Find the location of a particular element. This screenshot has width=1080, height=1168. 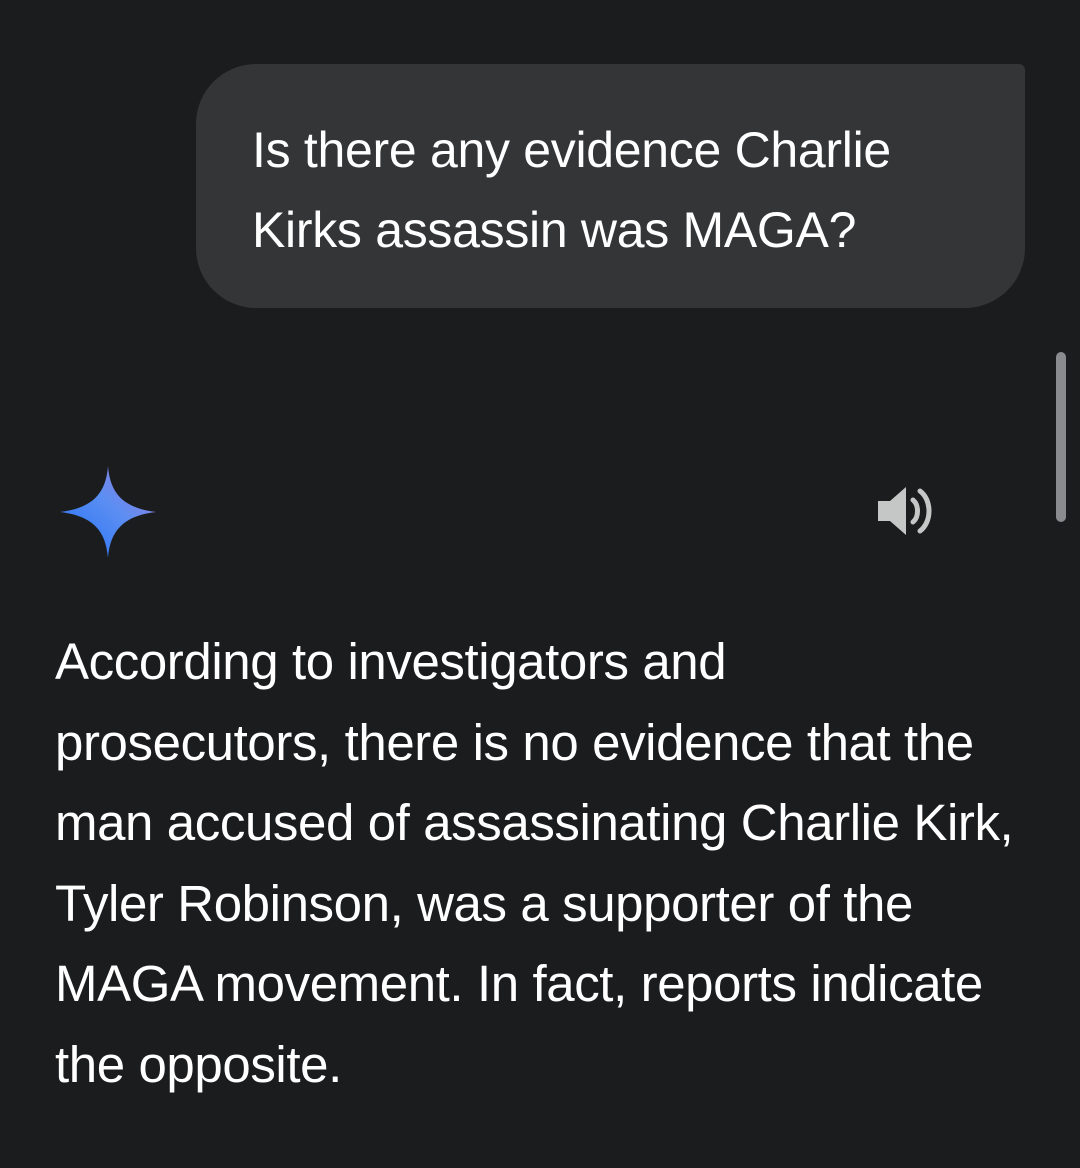

gemini-sparkle-icon is located at coordinates (108, 512).